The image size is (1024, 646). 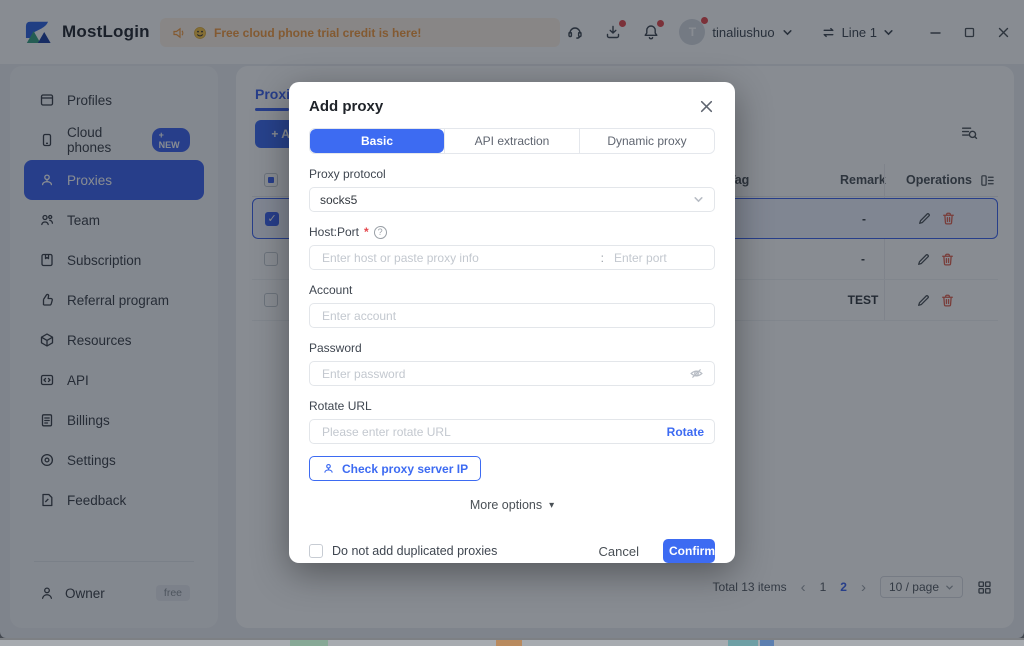 I want to click on tab-api-extraction: API extraction, so click(x=511, y=141).